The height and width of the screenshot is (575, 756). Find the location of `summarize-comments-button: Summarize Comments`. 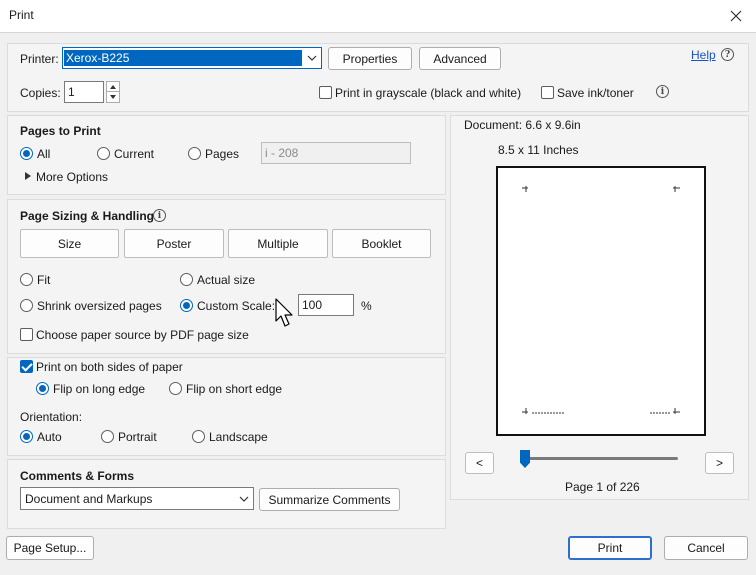

summarize-comments-button: Summarize Comments is located at coordinates (329, 499).